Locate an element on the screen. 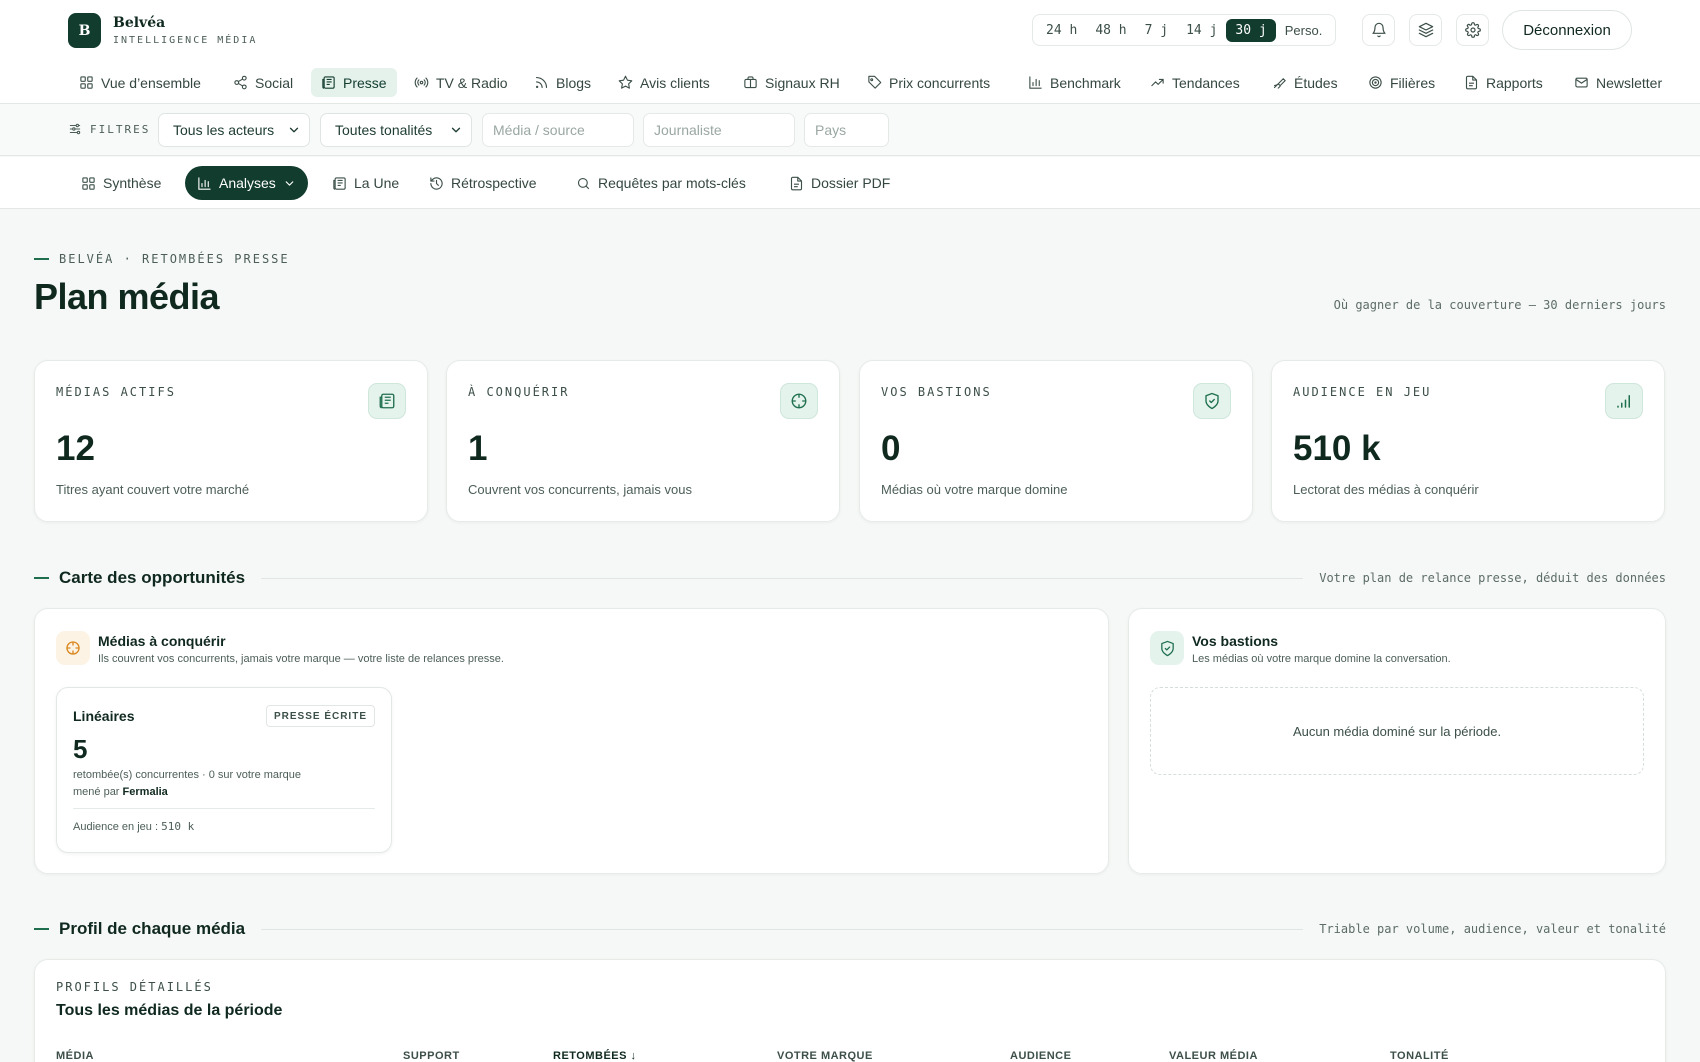 This screenshot has height=1062, width=1700. tag-icon is located at coordinates (875, 82).